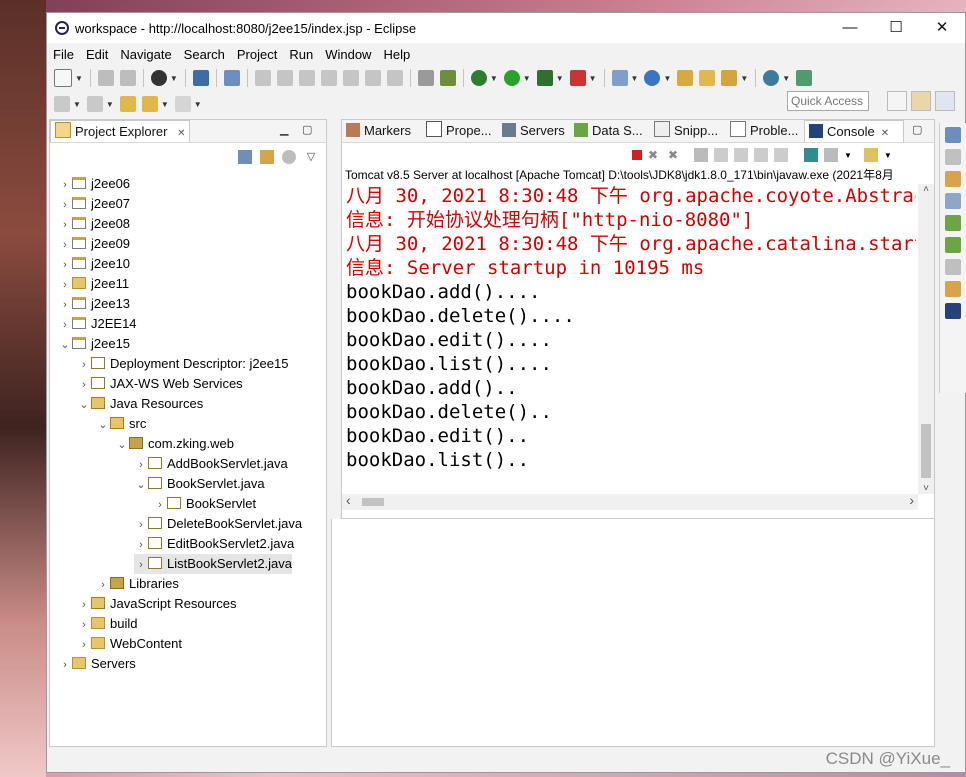 The width and height of the screenshot is (966, 777). I want to click on tree-item: › j2ee09, so click(94, 244).